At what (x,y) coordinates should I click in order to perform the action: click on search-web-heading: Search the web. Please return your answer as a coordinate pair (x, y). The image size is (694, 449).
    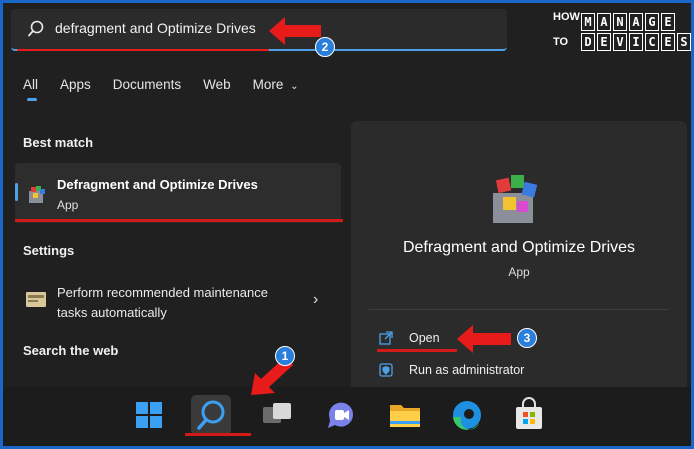
    Looking at the image, I should click on (71, 350).